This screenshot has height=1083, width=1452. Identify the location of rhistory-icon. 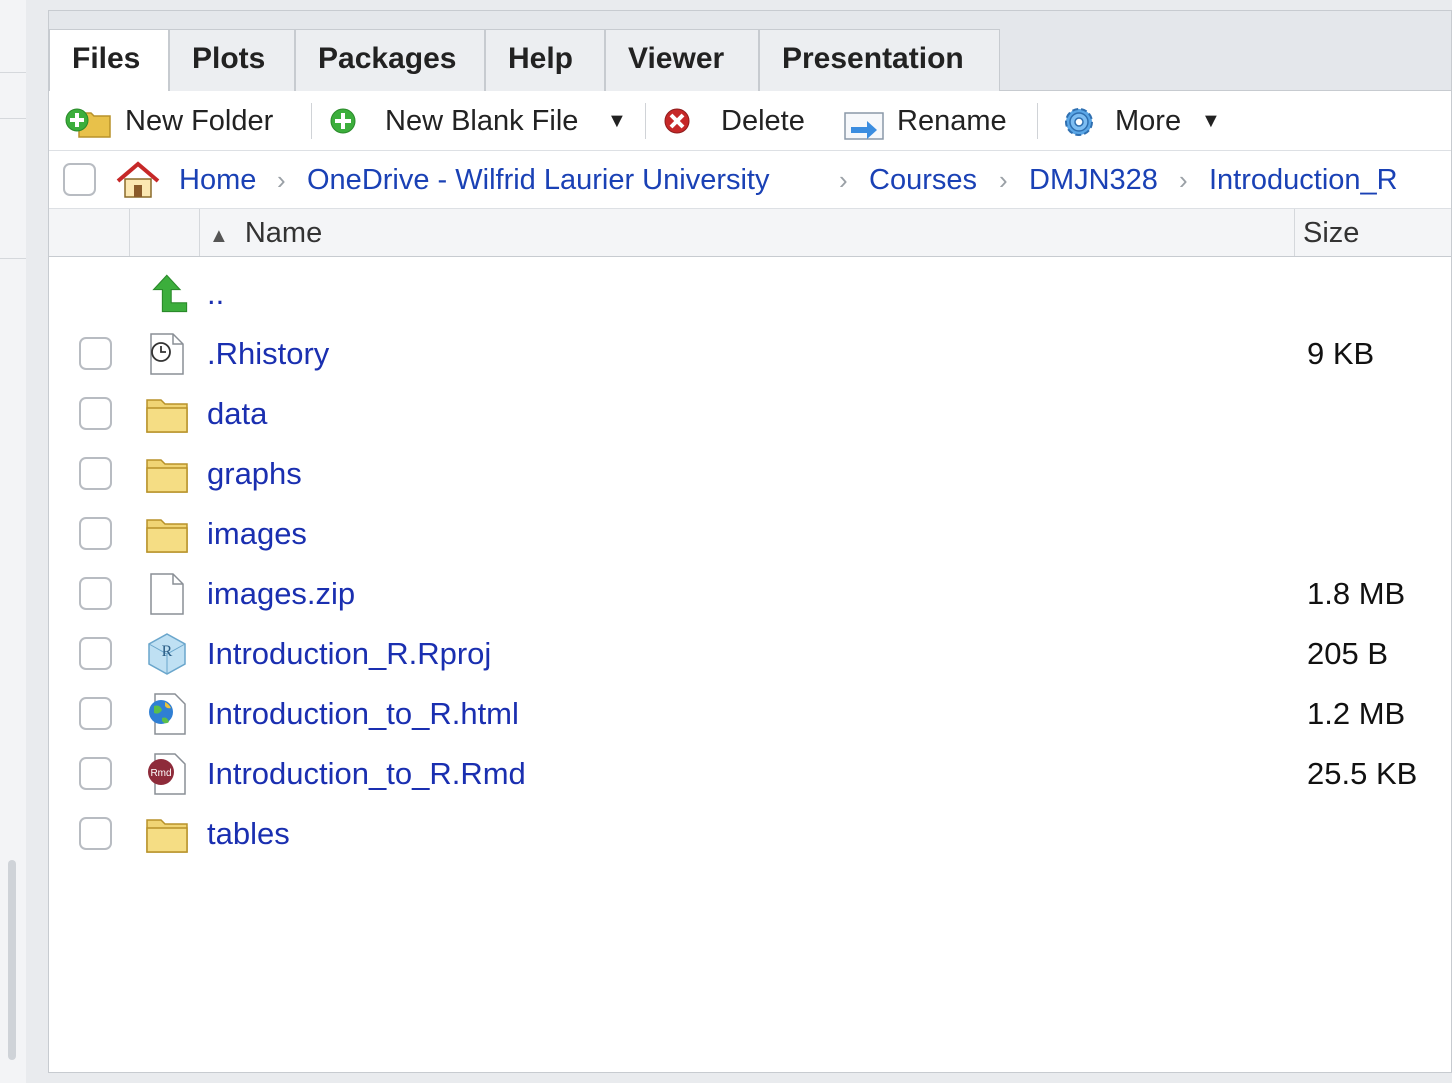
(167, 354).